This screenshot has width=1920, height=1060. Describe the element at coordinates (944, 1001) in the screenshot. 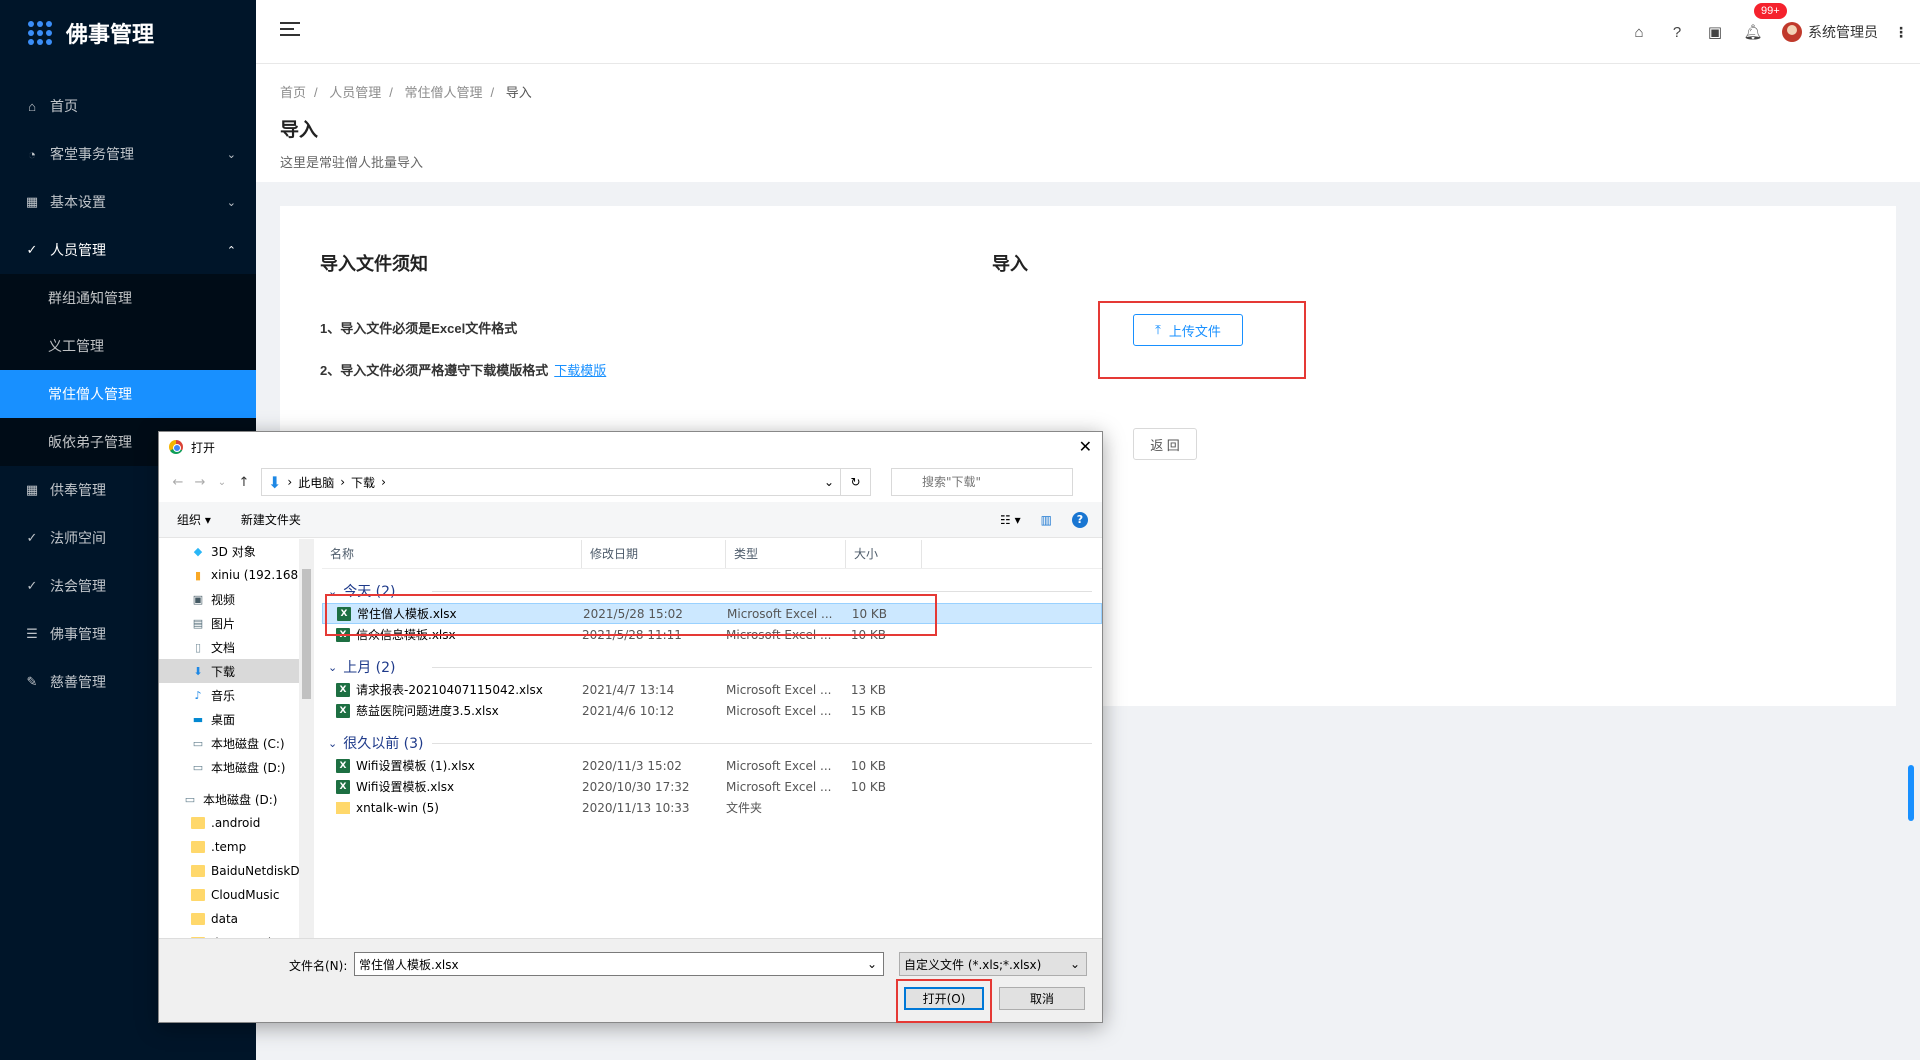

I see `highlight-box` at that location.